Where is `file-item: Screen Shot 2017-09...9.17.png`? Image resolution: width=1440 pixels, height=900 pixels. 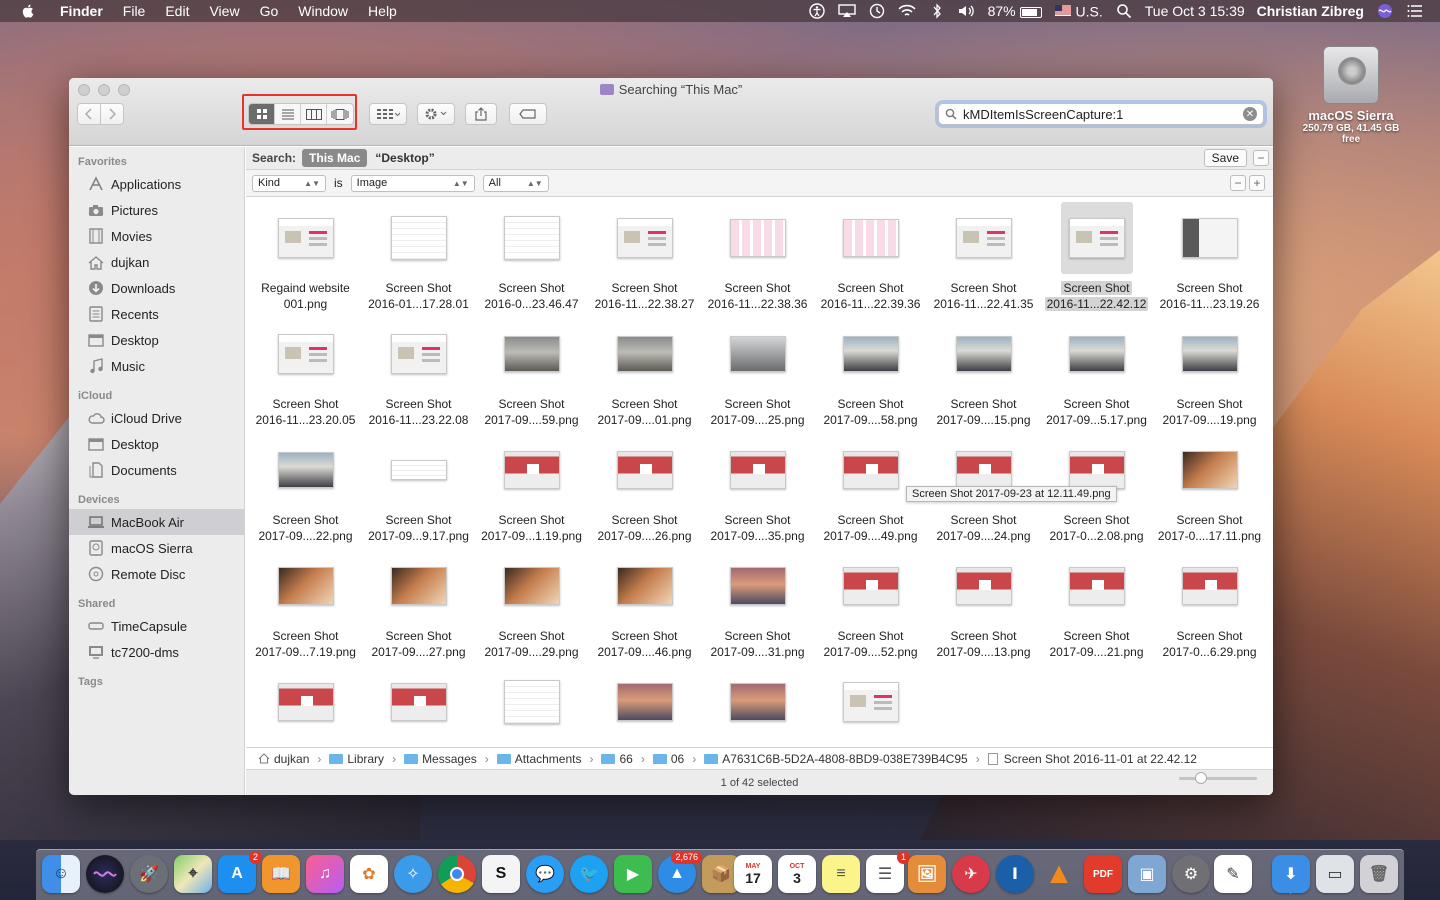
file-item: Screen Shot 2017-09...9.17.png is located at coordinates (418, 489).